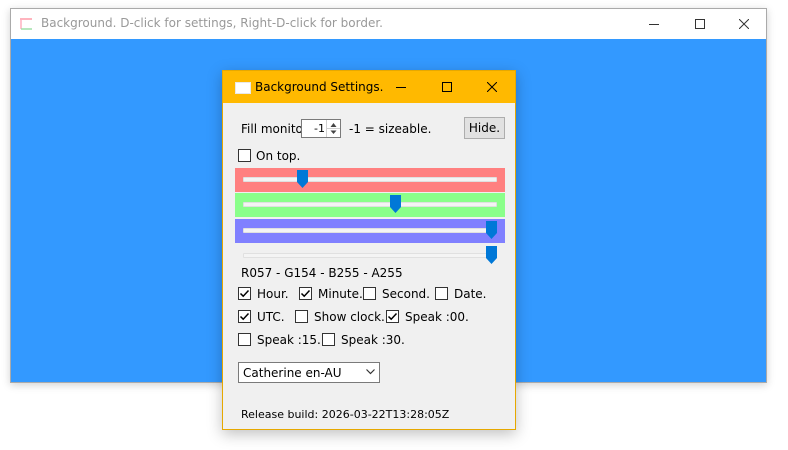 Image resolution: width=788 pixels, height=450 pixels. Describe the element at coordinates (305, 293) in the screenshot. I see `minute-checkbox` at that location.